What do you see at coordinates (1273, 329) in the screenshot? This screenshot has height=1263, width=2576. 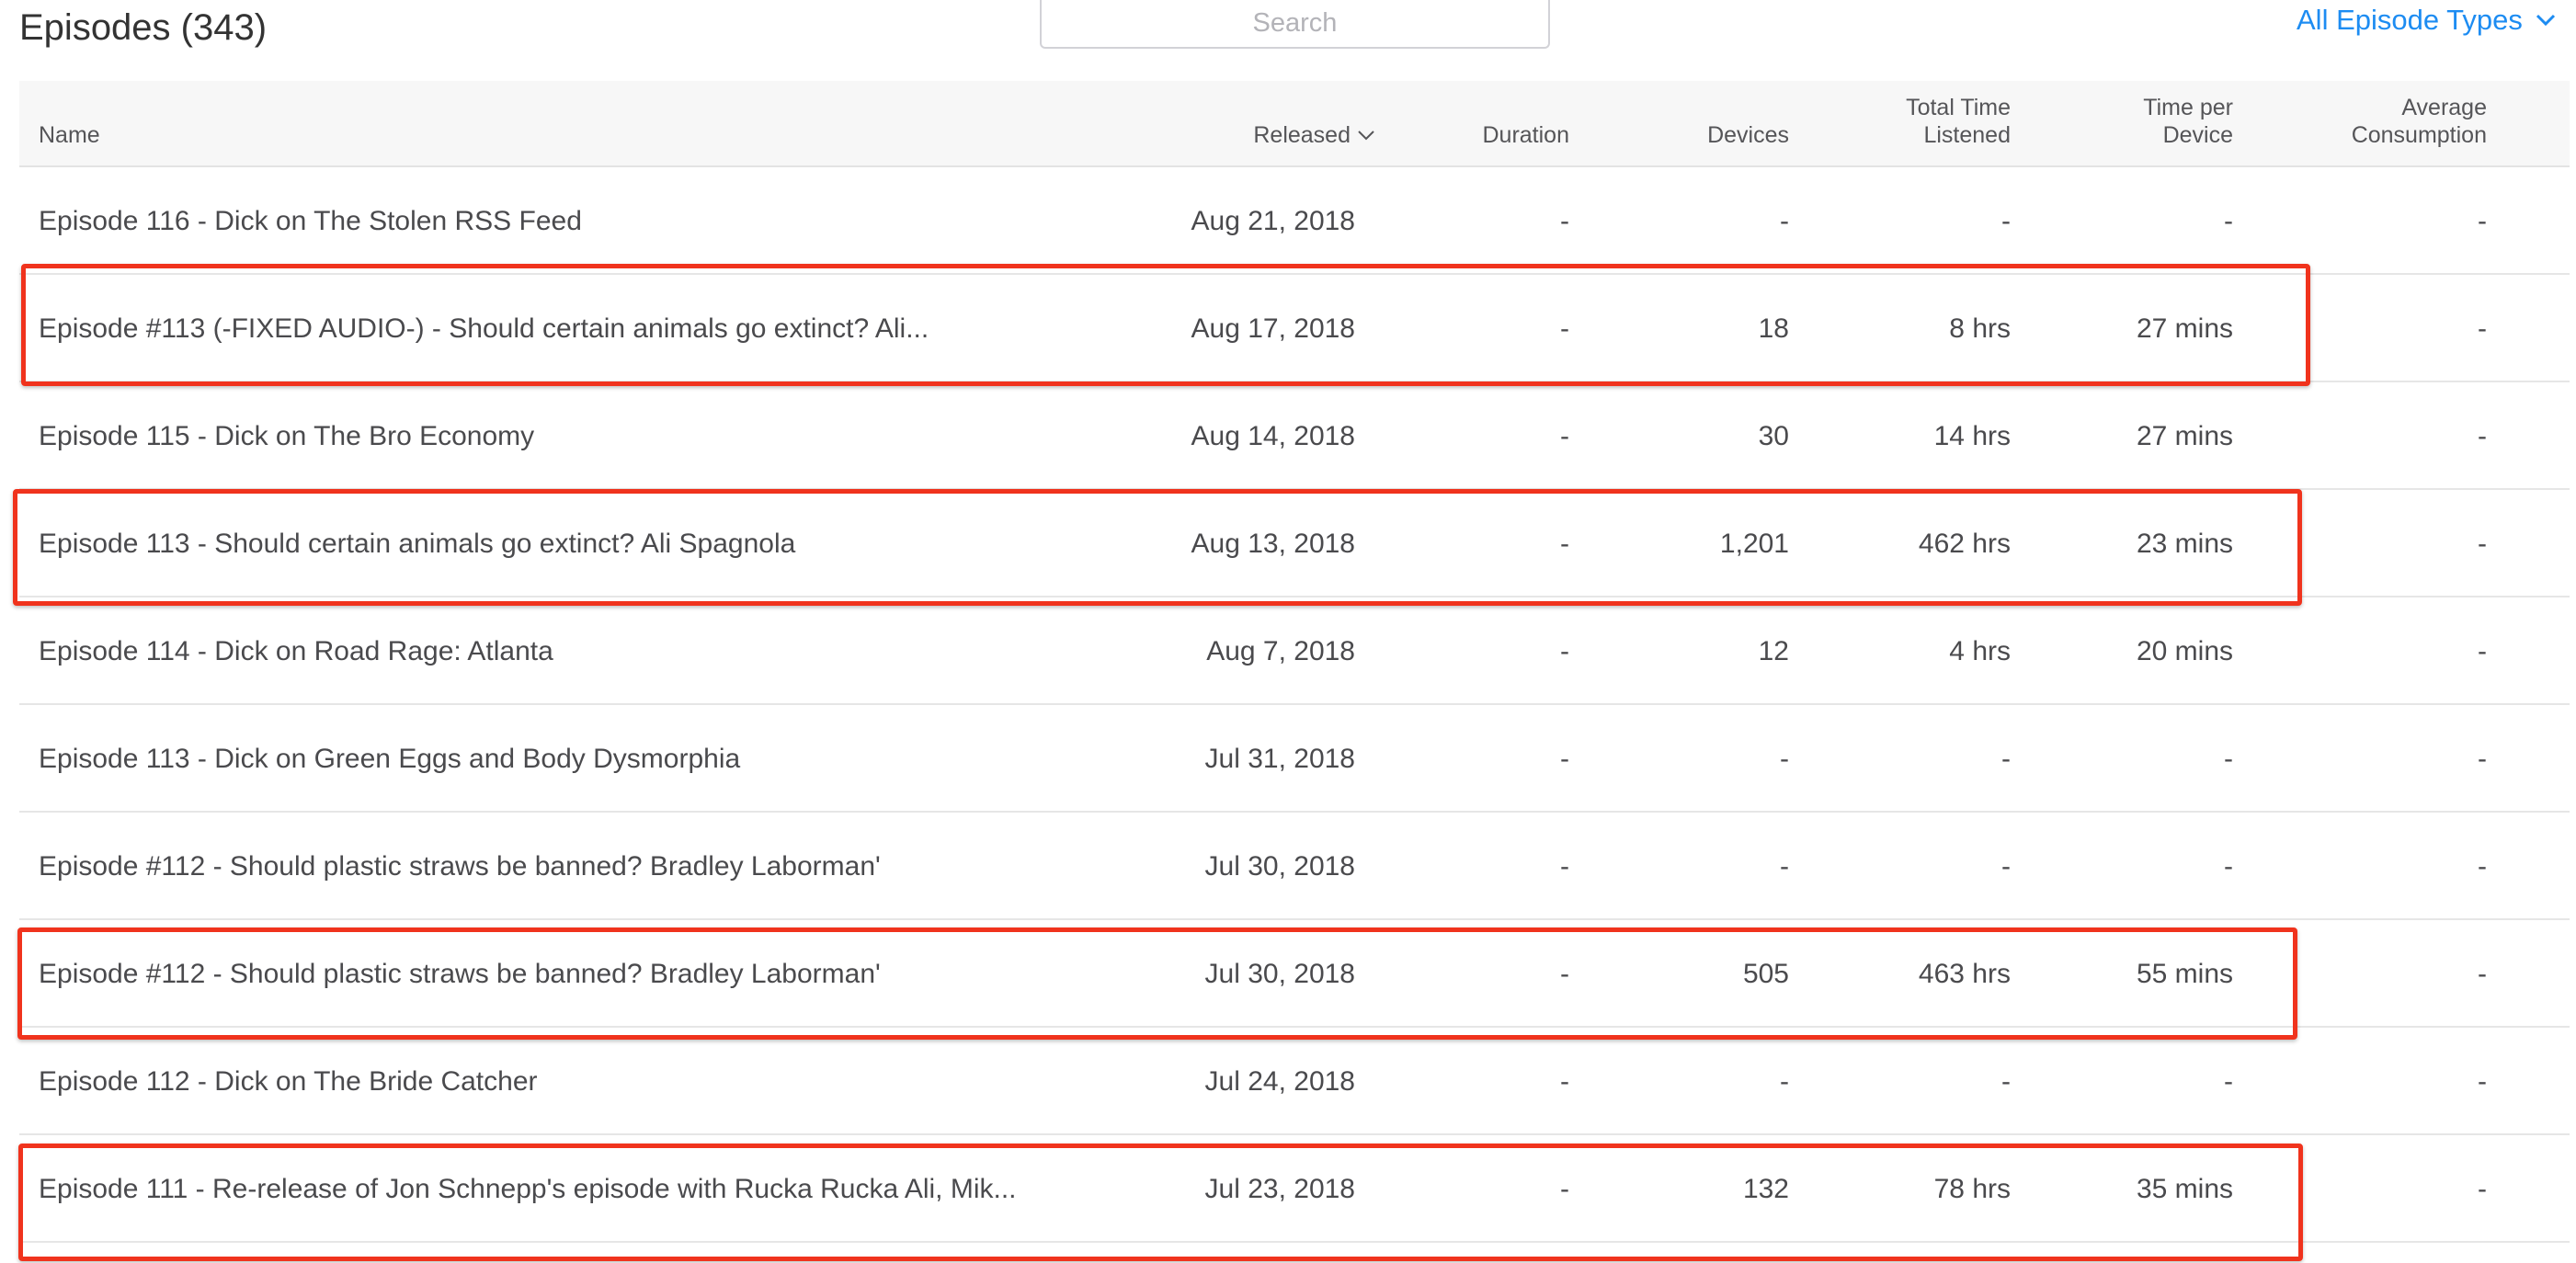 I see `episode-released: Aug 17, 2018` at bounding box center [1273, 329].